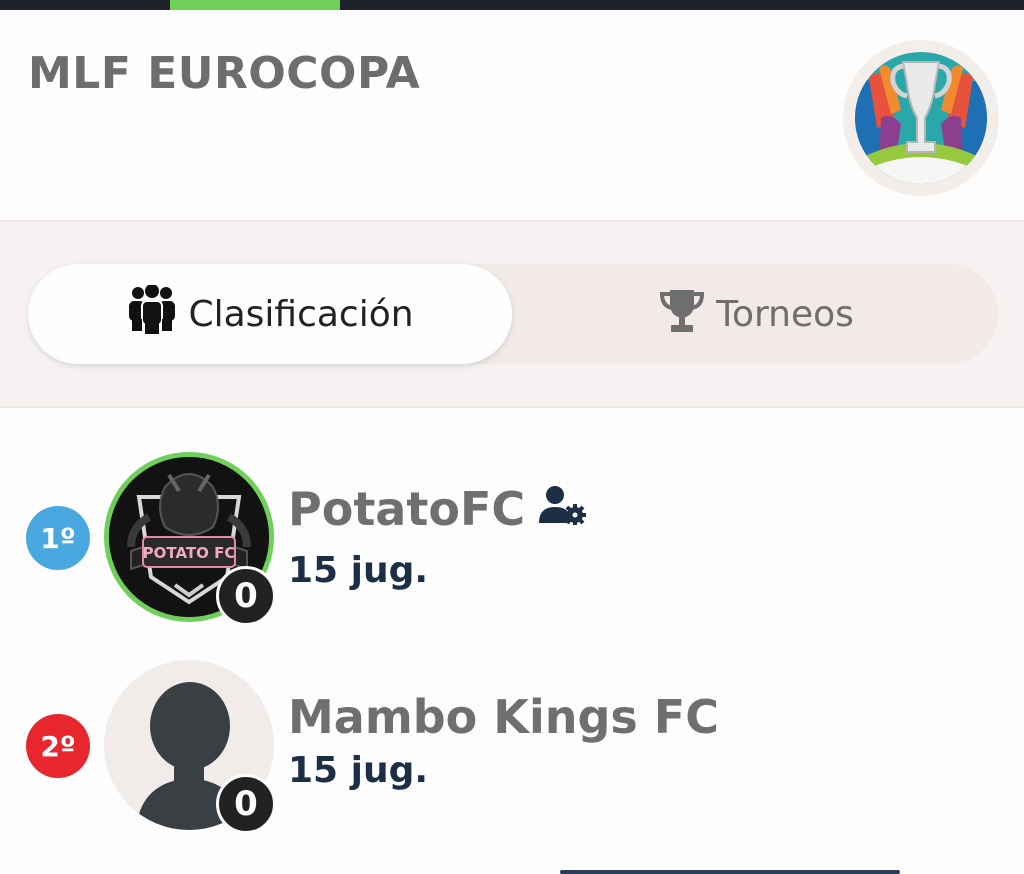 The width and height of the screenshot is (1024, 874). I want to click on user-gear-icon, so click(563, 509).